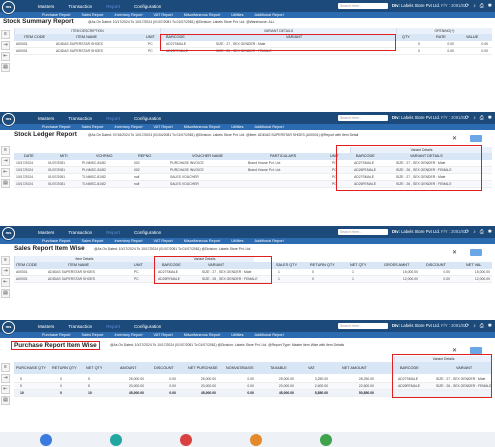 The height and width of the screenshot is (447, 495). Describe the element at coordinates (288, 156) in the screenshot. I see `col-particulars: PARTICULARS` at that location.